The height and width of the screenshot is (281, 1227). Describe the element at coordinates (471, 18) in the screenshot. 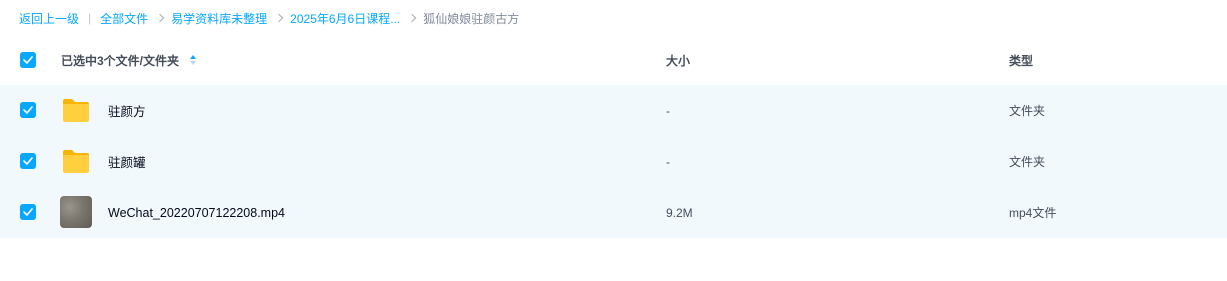

I see `breadcrumb-current: 狐仙娘娘驻颜古方` at that location.